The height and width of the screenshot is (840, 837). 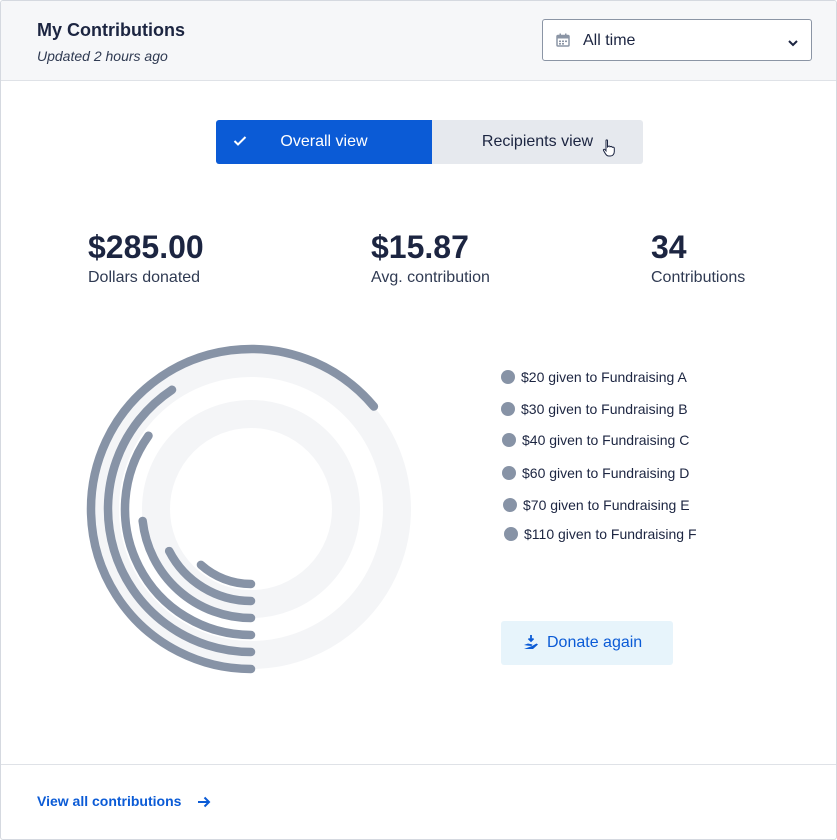 I want to click on legend-label: $40 given to Fundraising C, so click(x=606, y=440).